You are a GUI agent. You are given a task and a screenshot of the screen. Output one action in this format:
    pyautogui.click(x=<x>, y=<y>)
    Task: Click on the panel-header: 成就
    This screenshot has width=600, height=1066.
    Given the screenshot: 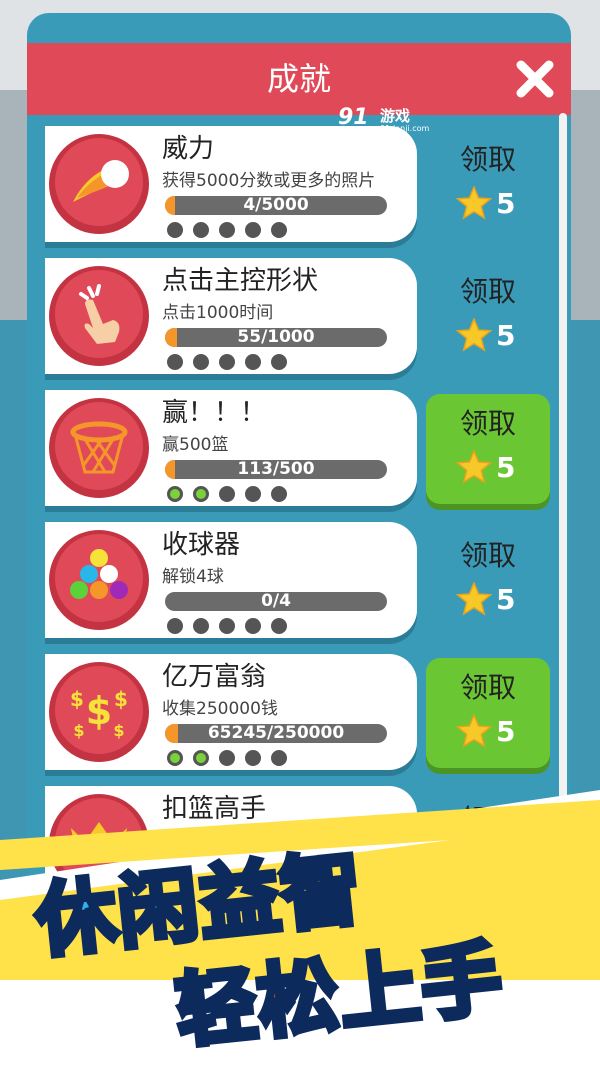 What is the action you would take?
    pyautogui.click(x=299, y=79)
    